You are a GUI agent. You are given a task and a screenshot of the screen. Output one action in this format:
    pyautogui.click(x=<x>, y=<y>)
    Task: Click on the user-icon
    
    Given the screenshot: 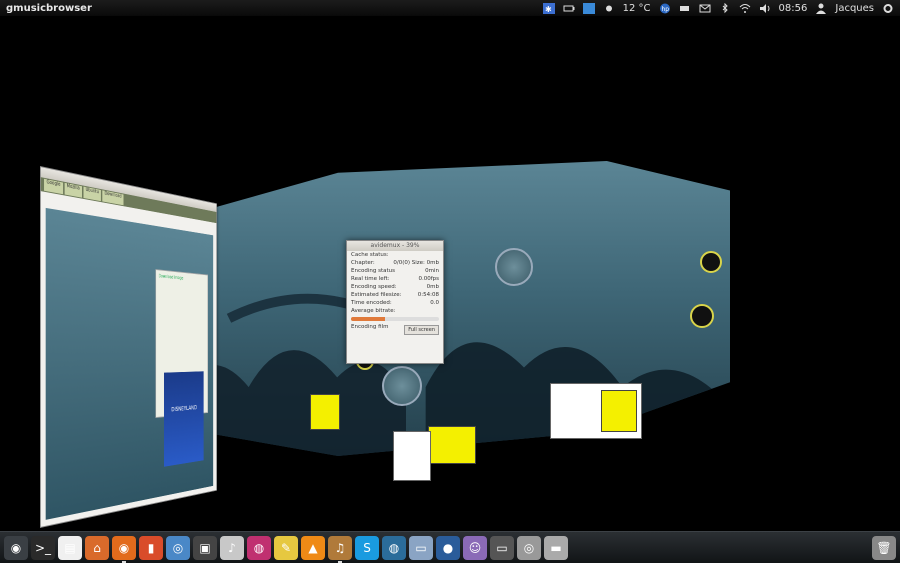 What is the action you would take?
    pyautogui.click(x=821, y=8)
    